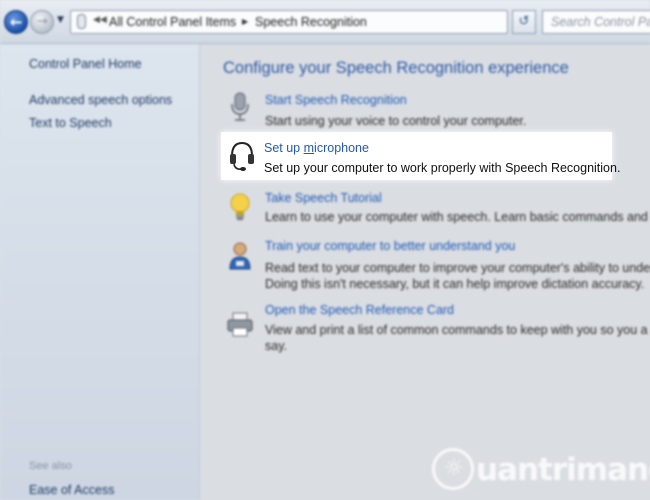 This screenshot has width=650, height=500. I want to click on search-input: Search Control Pan, so click(596, 22).